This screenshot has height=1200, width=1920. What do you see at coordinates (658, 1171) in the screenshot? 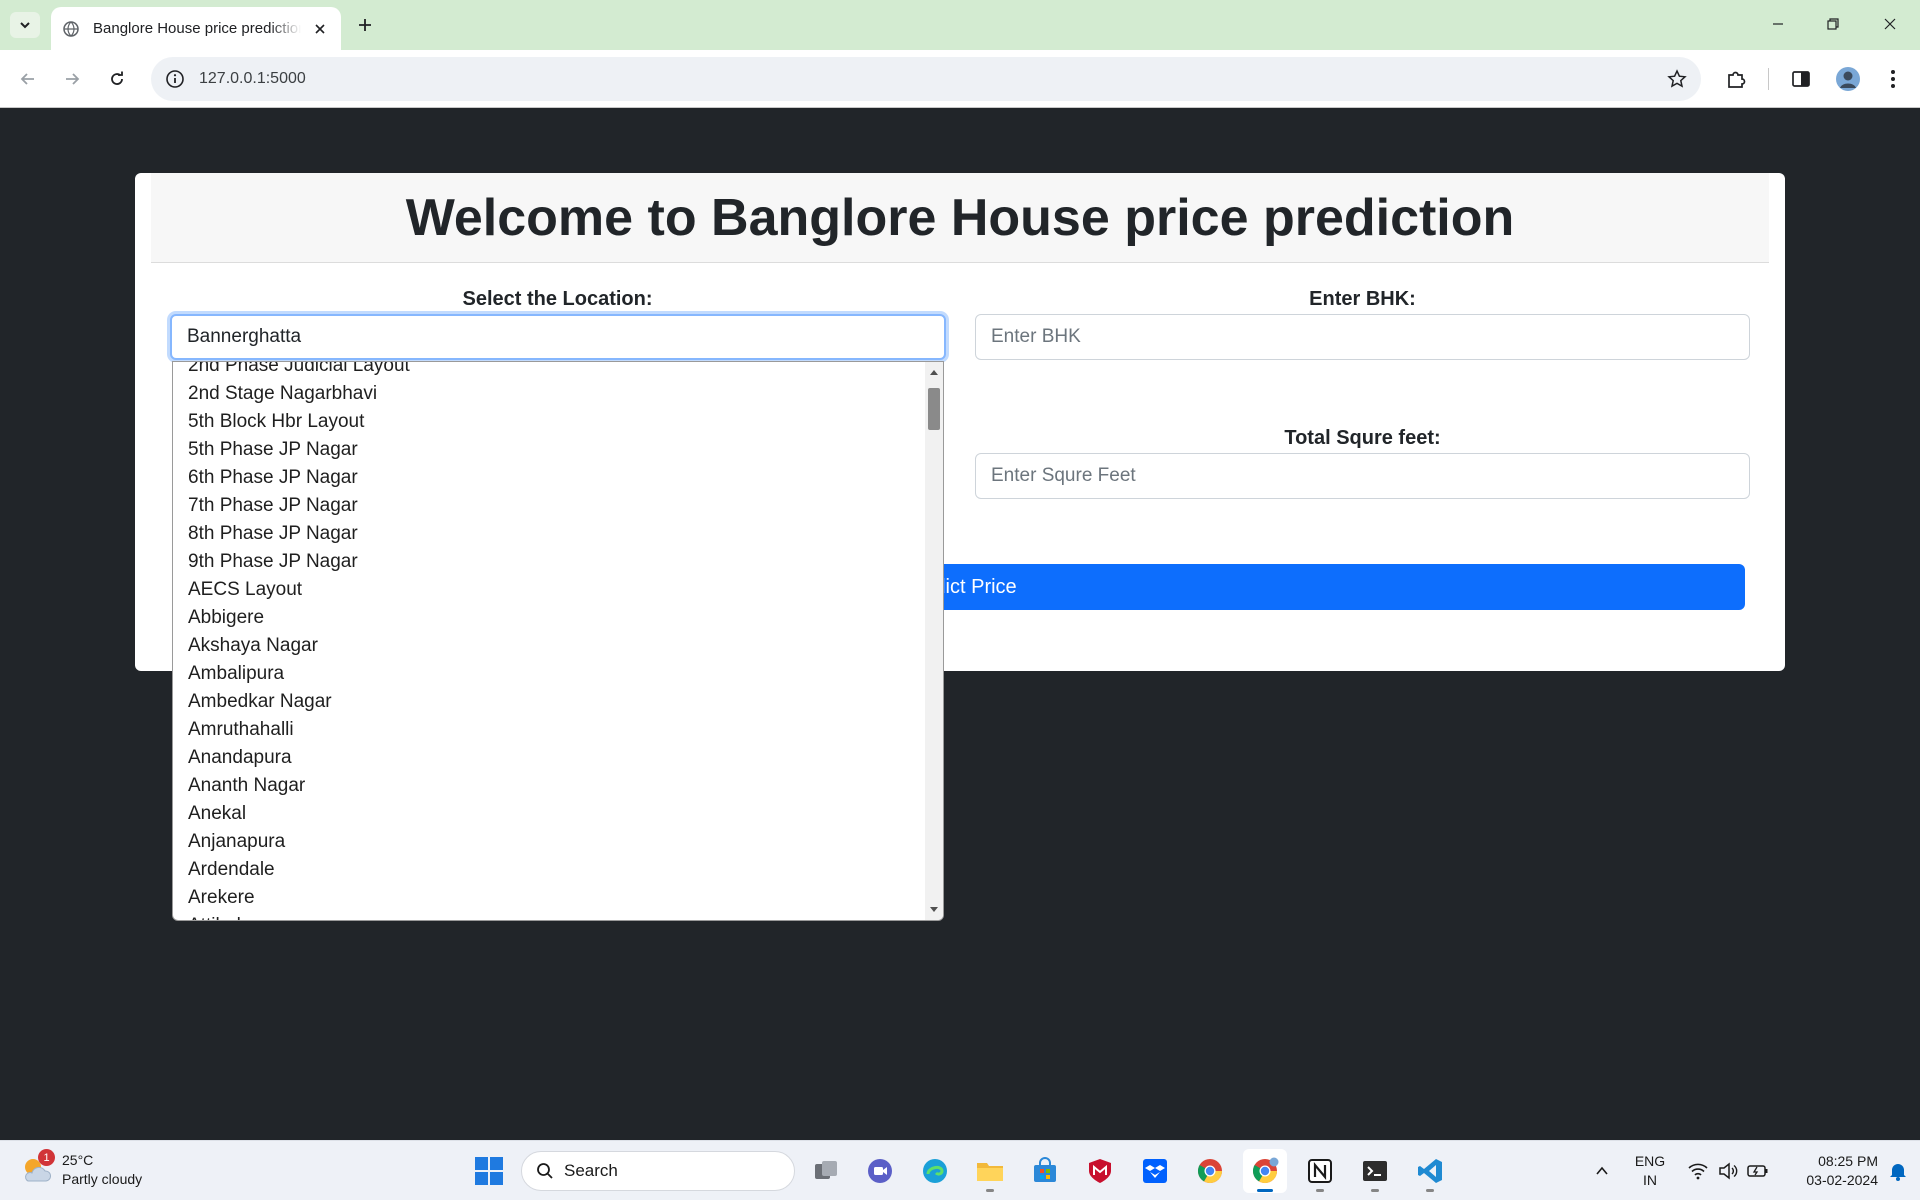
I see `taskbar-search: Search` at bounding box center [658, 1171].